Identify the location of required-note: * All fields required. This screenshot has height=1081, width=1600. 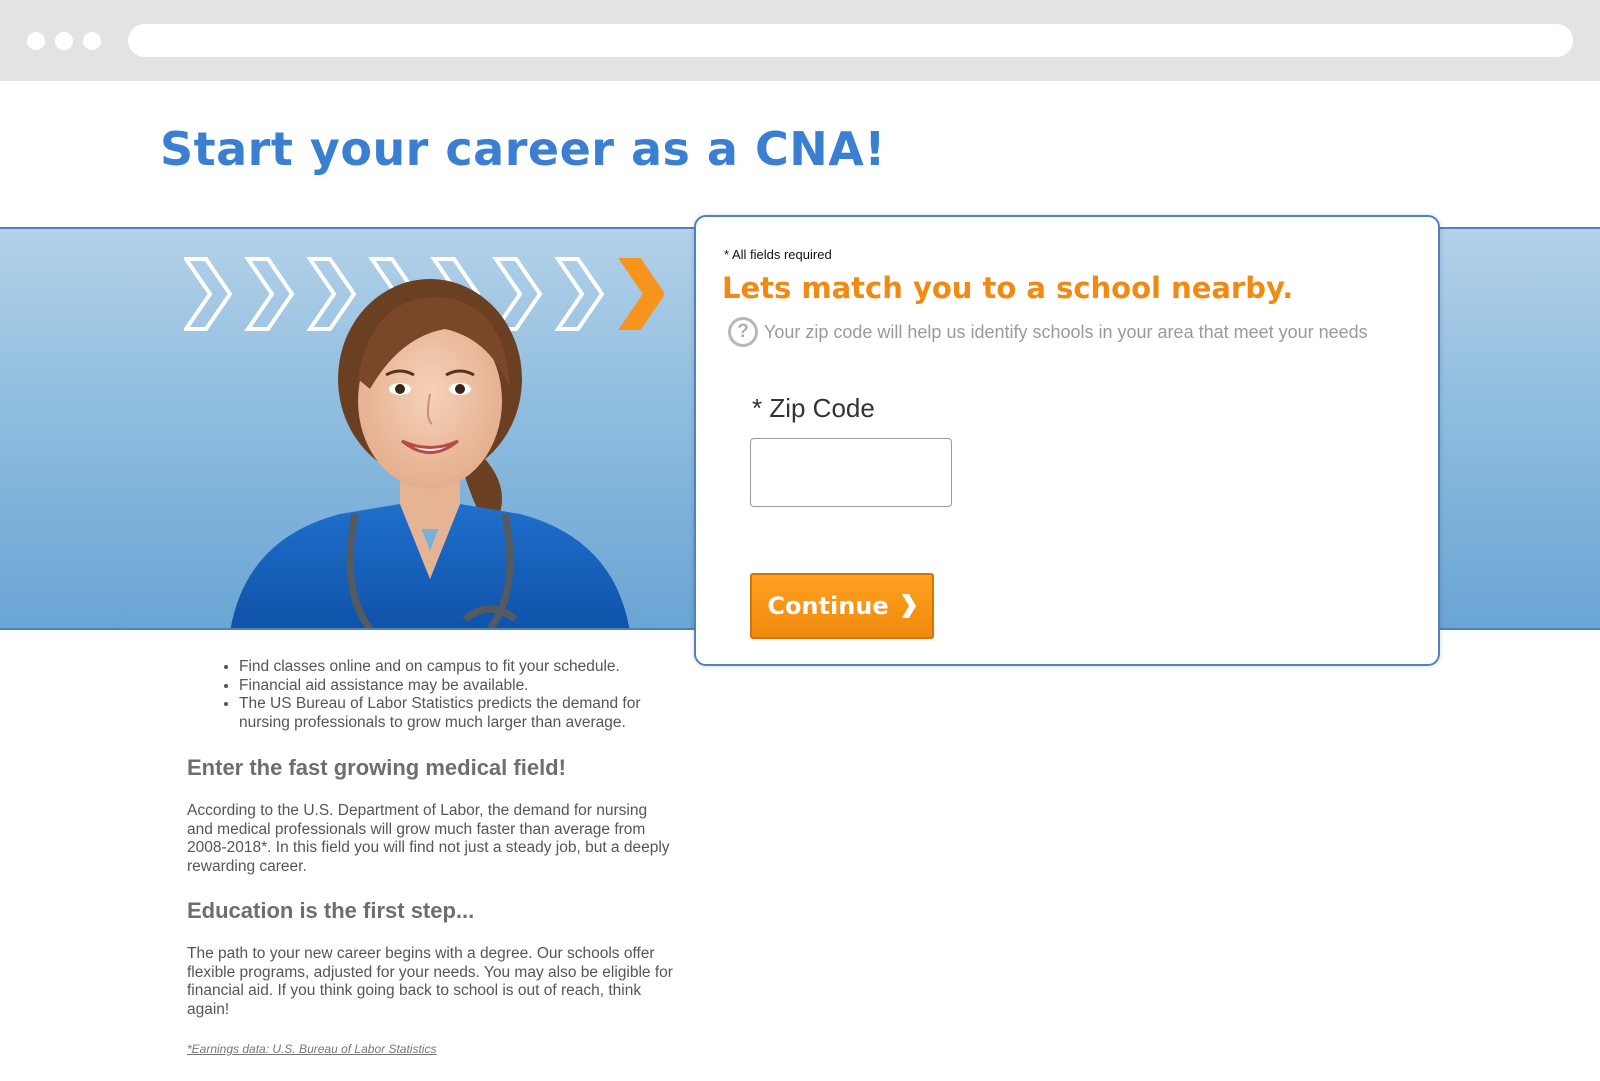
(778, 254).